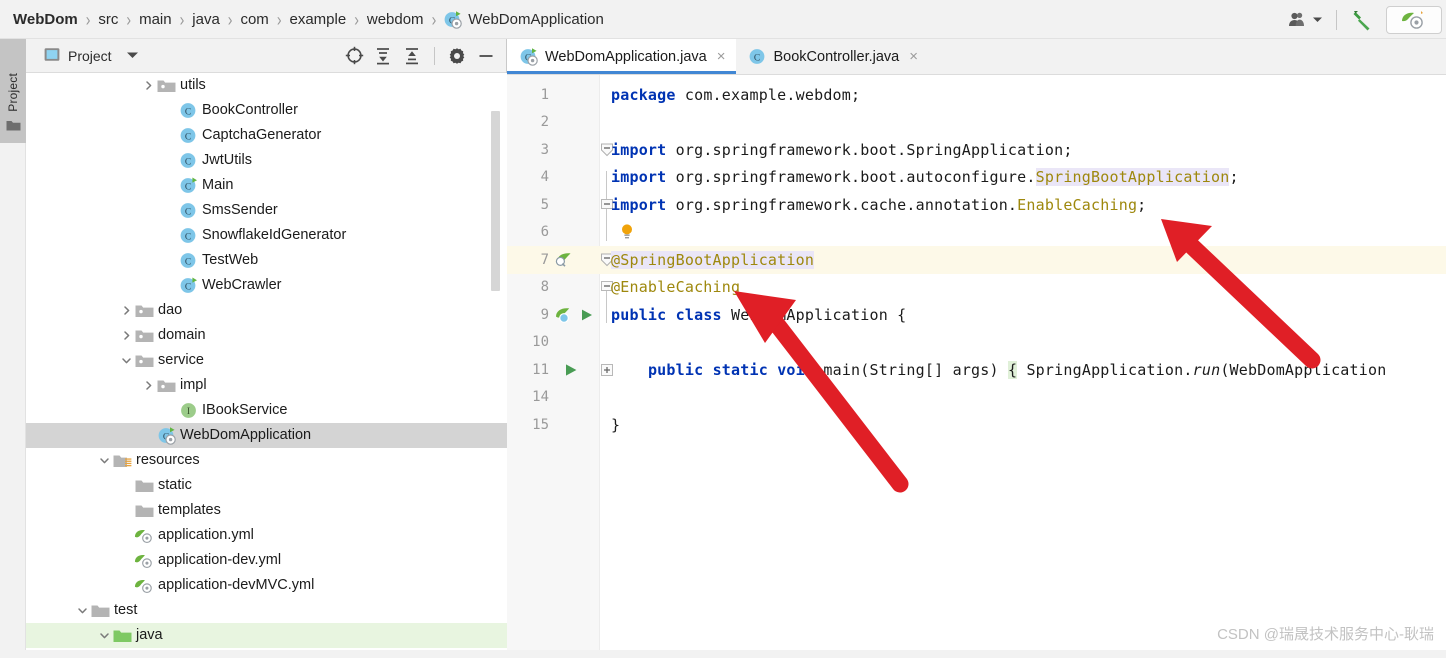 Image resolution: width=1446 pixels, height=658 pixels. Describe the element at coordinates (354, 56) in the screenshot. I see `scroll-from-source-icon` at that location.